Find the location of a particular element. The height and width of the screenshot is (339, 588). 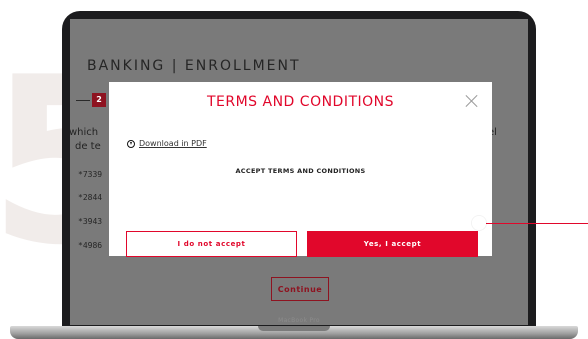

close-icon is located at coordinates (472, 101).